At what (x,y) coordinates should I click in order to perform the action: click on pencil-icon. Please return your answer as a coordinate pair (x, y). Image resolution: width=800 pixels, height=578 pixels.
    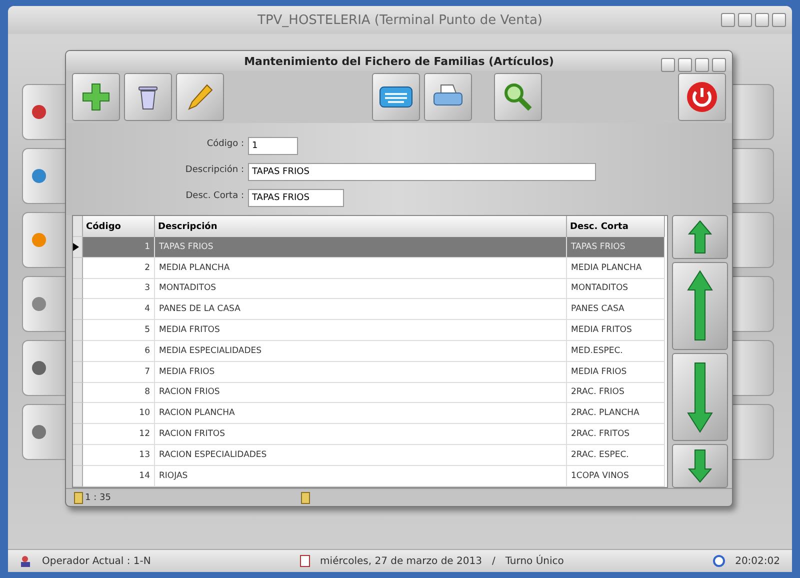
    Looking at the image, I should click on (200, 97).